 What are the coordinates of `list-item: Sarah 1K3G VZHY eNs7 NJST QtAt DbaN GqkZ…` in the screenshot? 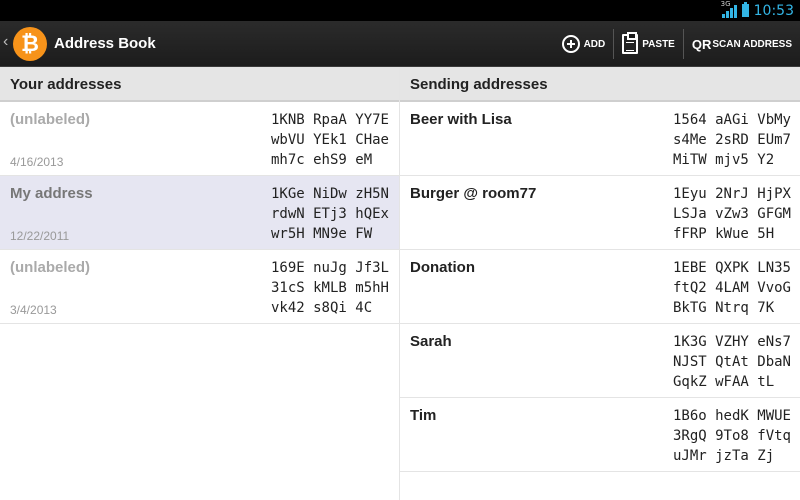 It's located at (600, 361).